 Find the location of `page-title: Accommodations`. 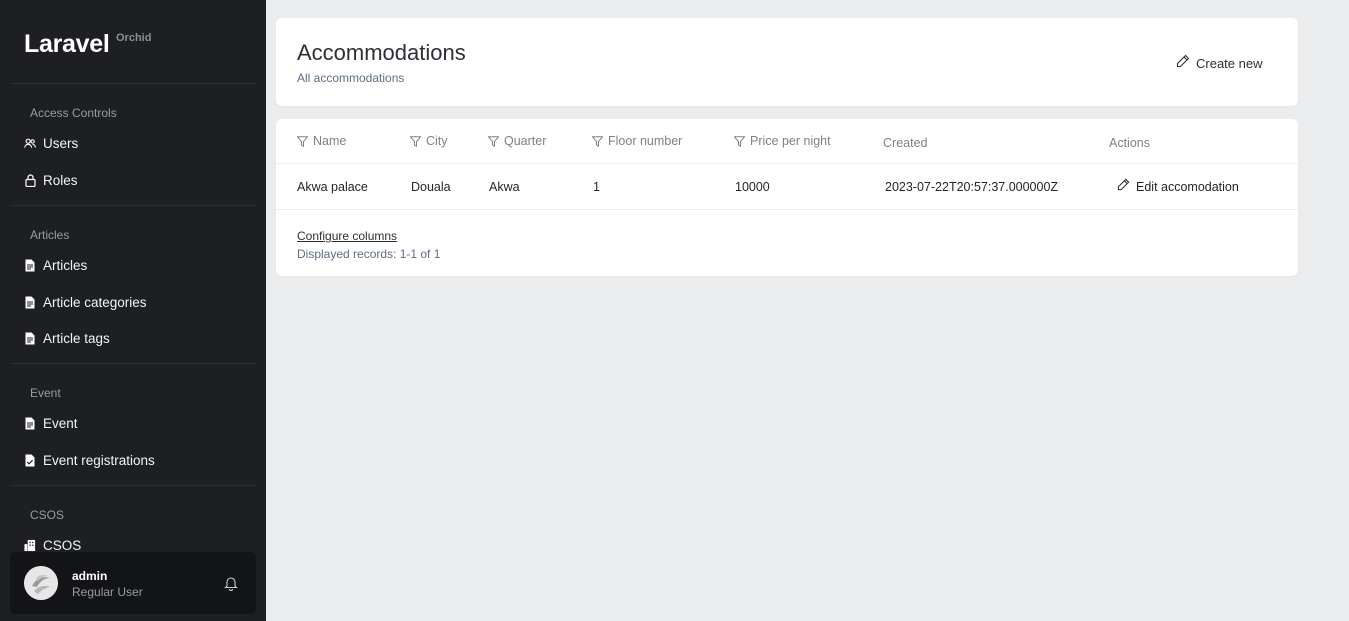

page-title: Accommodations is located at coordinates (381, 52).